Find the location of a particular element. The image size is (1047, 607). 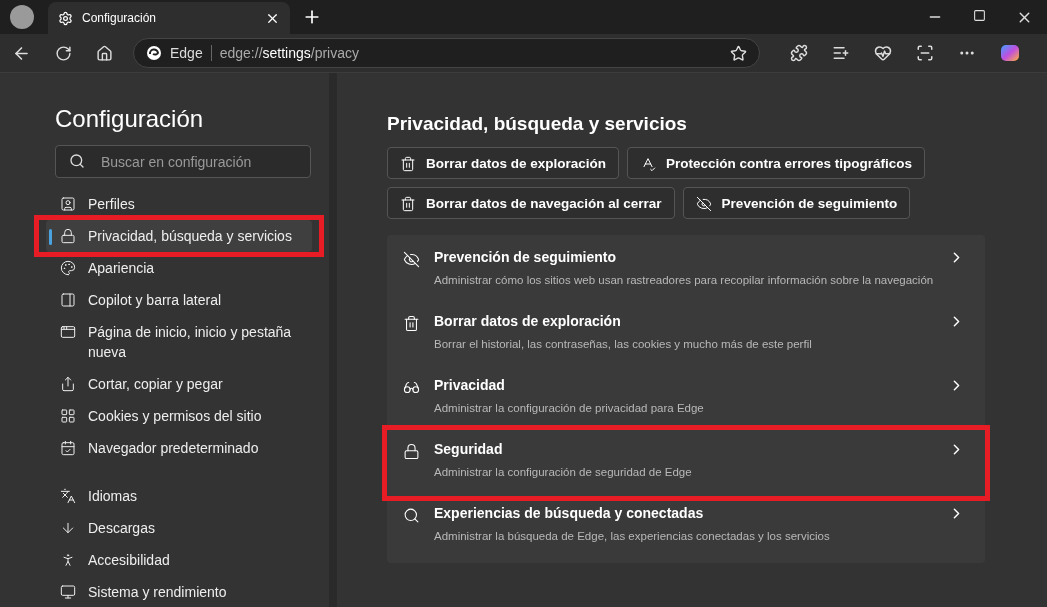

row-title: Prevención de seguimiento is located at coordinates (526, 257).